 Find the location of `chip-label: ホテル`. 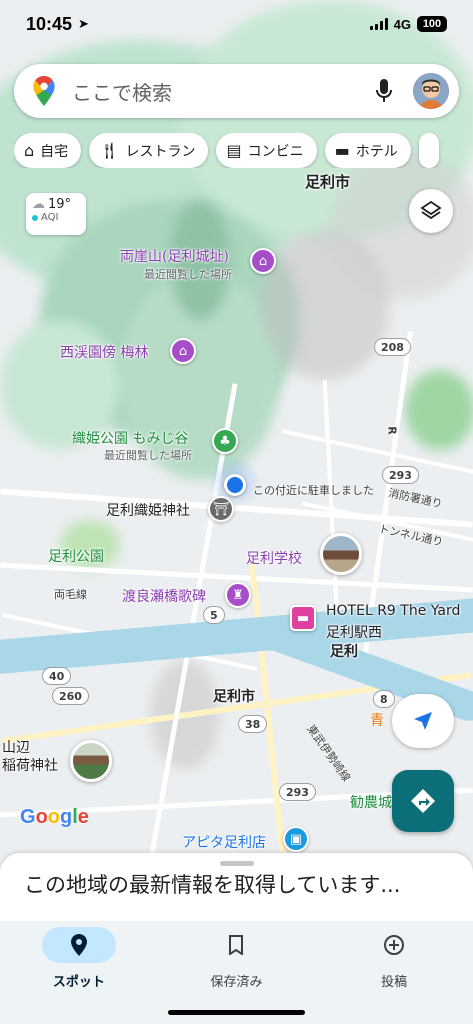

chip-label: ホテル is located at coordinates (376, 151).